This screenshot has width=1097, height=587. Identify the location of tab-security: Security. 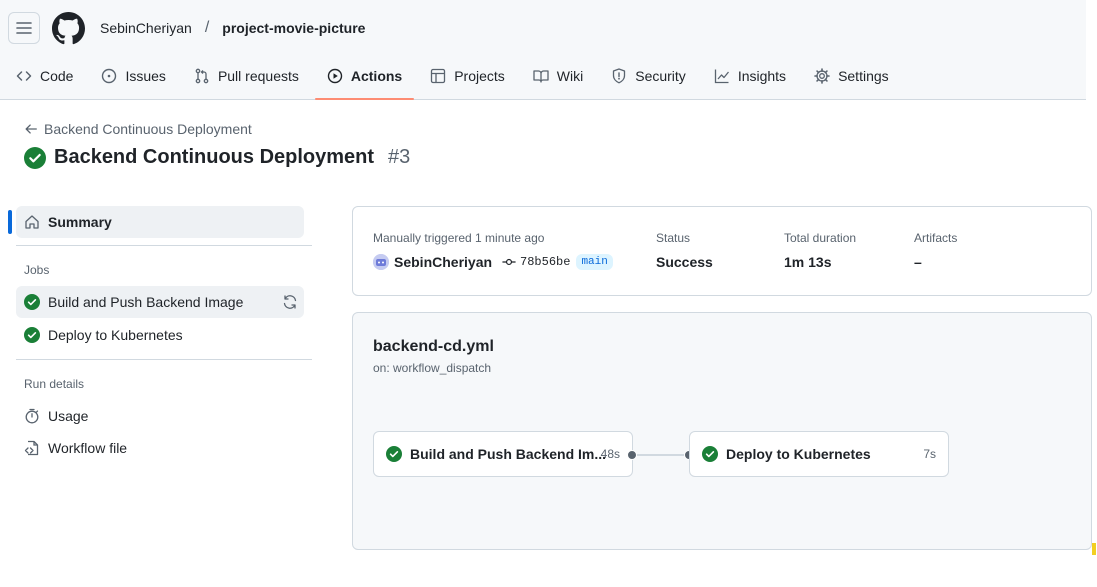
(648, 76).